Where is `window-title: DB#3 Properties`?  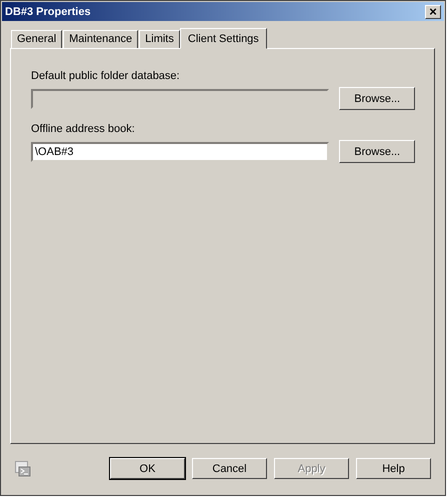
window-title: DB#3 Properties is located at coordinates (48, 12).